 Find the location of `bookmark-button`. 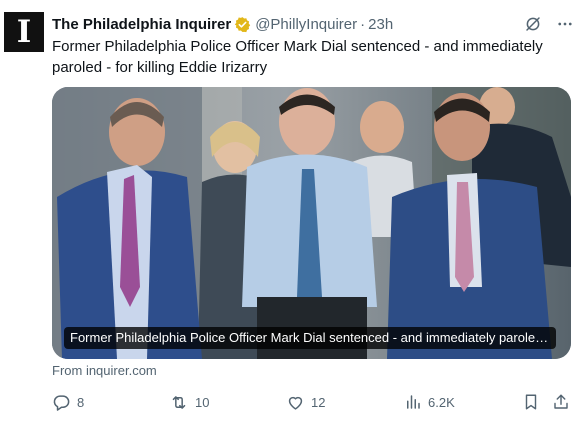

bookmark-button is located at coordinates (531, 402).